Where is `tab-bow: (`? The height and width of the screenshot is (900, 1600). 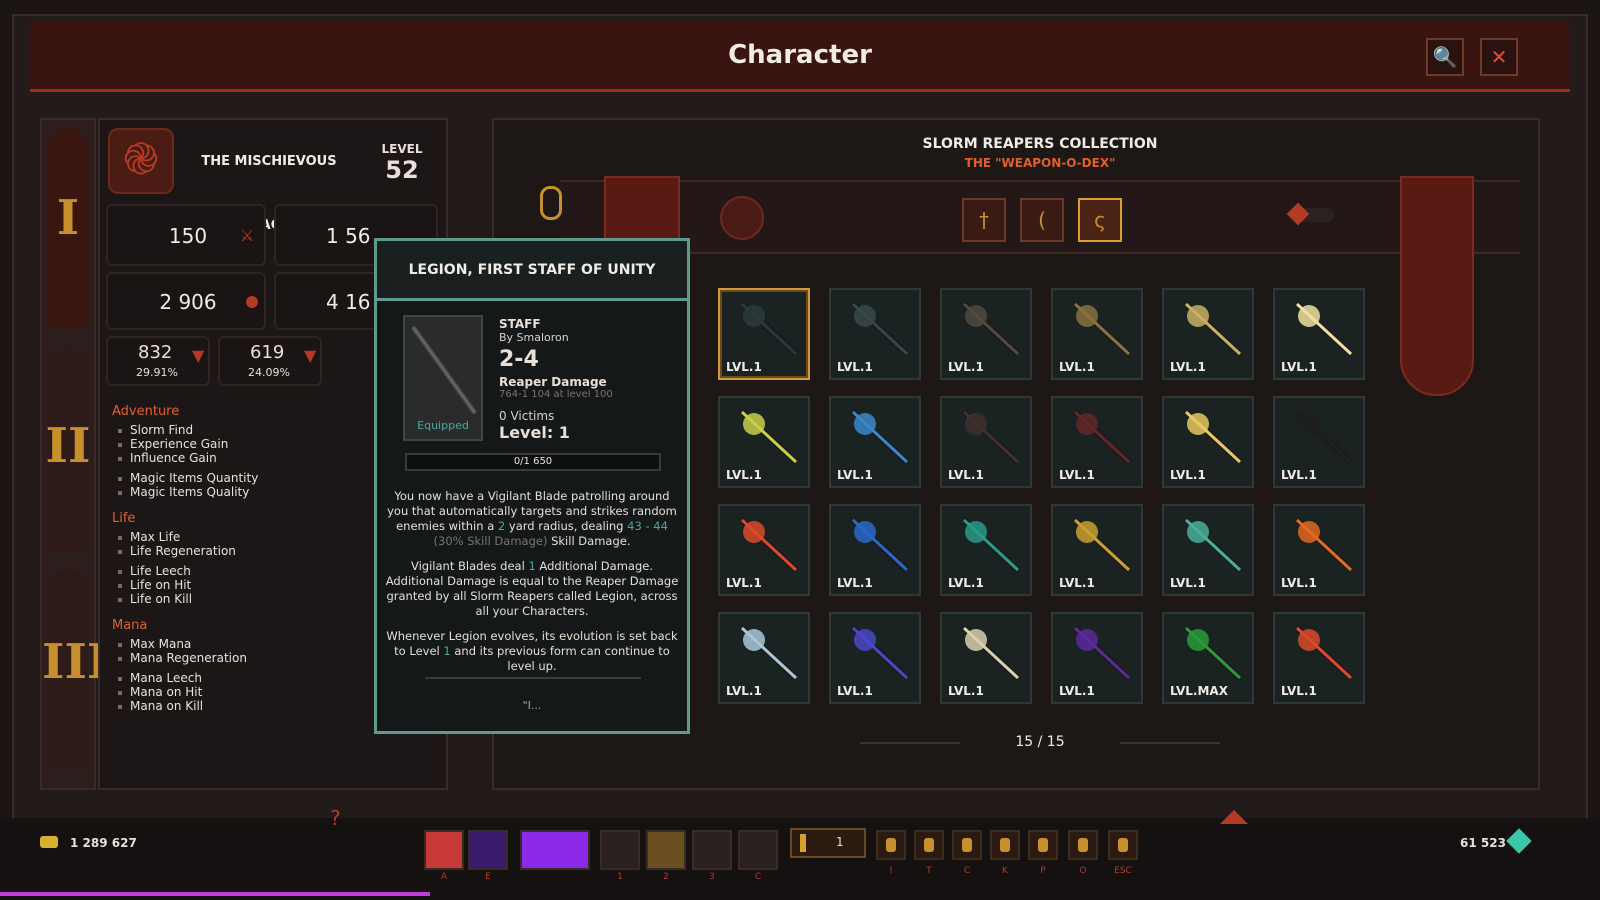 tab-bow: ( is located at coordinates (1042, 220).